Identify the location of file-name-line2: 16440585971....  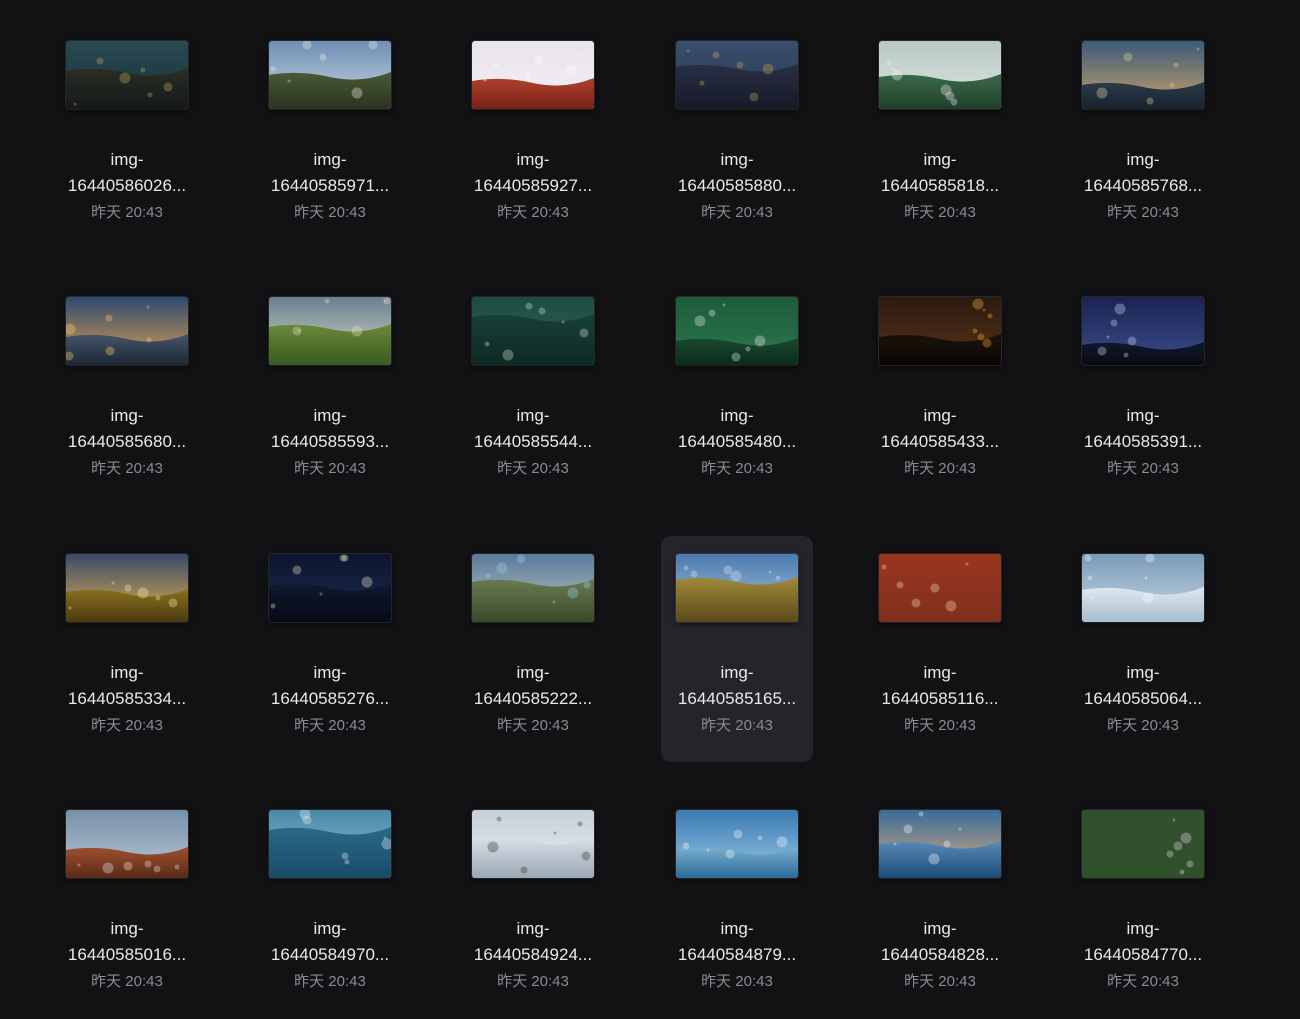
(330, 185).